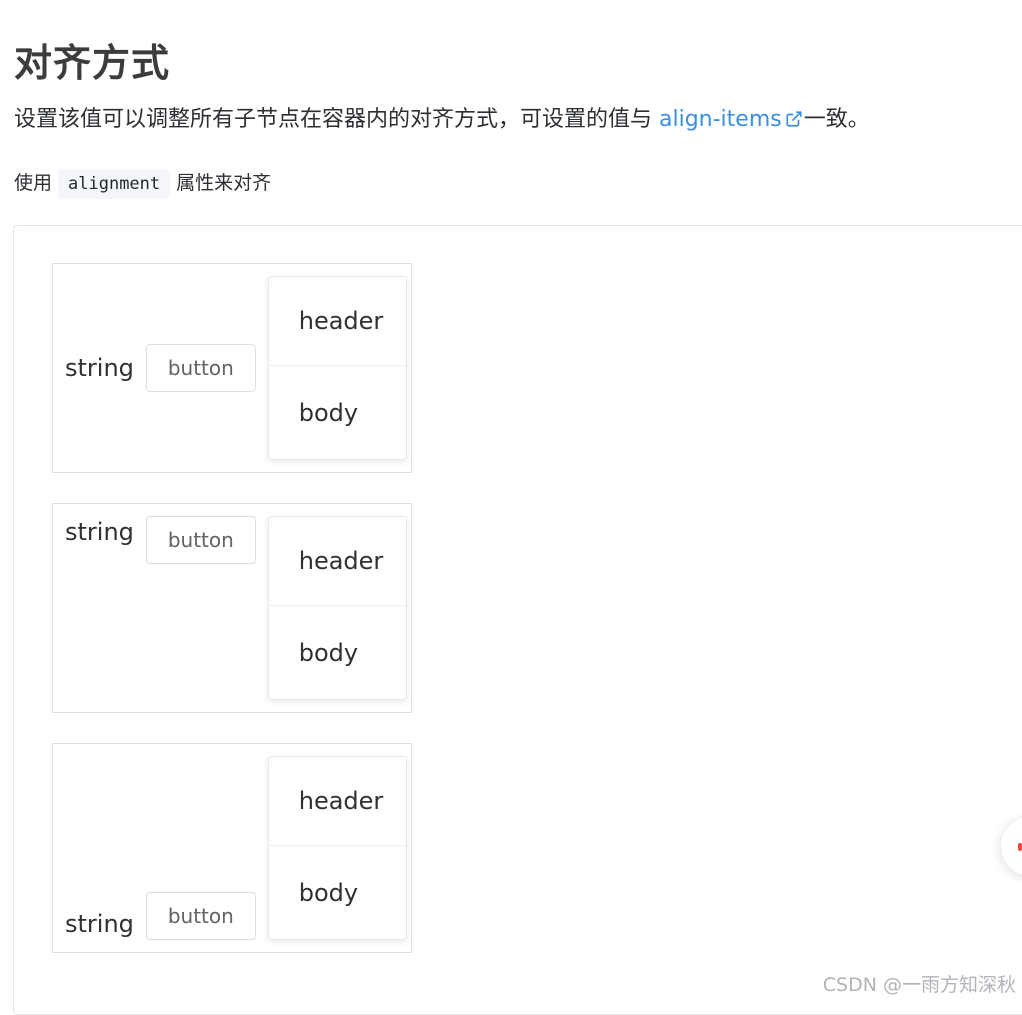 Image resolution: width=1022 pixels, height=1015 pixels. What do you see at coordinates (92, 63) in the screenshot?
I see `page-title: 对齐方式` at bounding box center [92, 63].